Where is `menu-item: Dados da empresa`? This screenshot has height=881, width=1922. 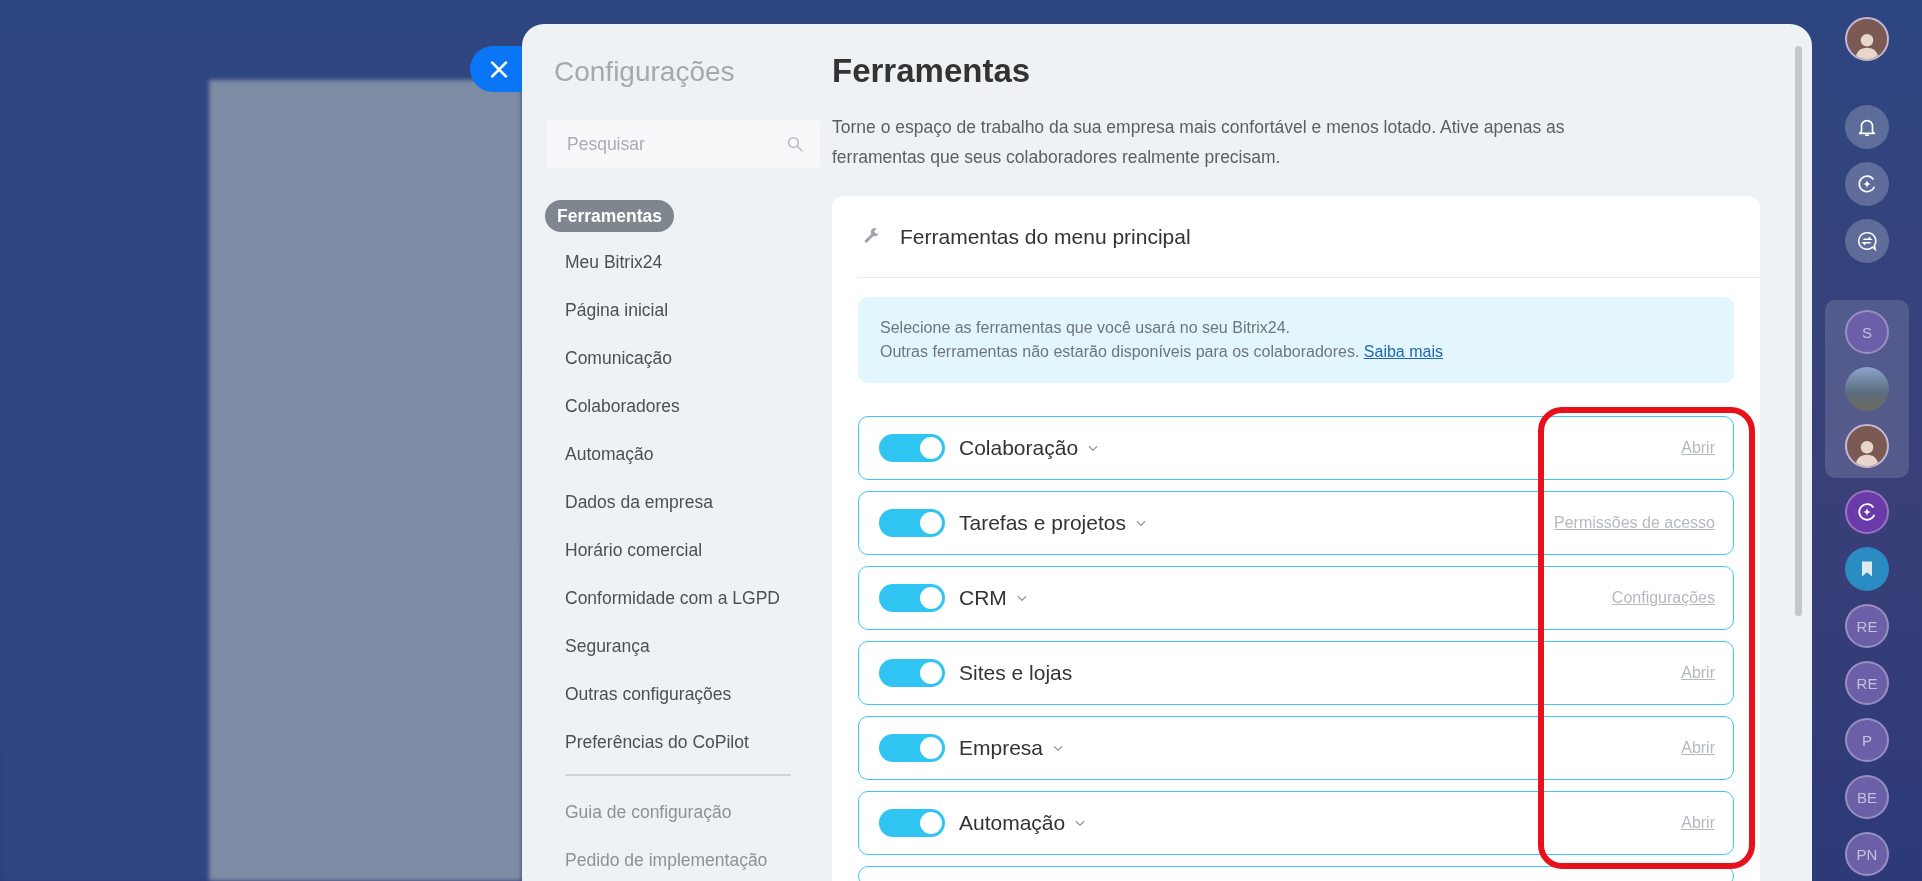
menu-item: Dados da empresa is located at coordinates (639, 502).